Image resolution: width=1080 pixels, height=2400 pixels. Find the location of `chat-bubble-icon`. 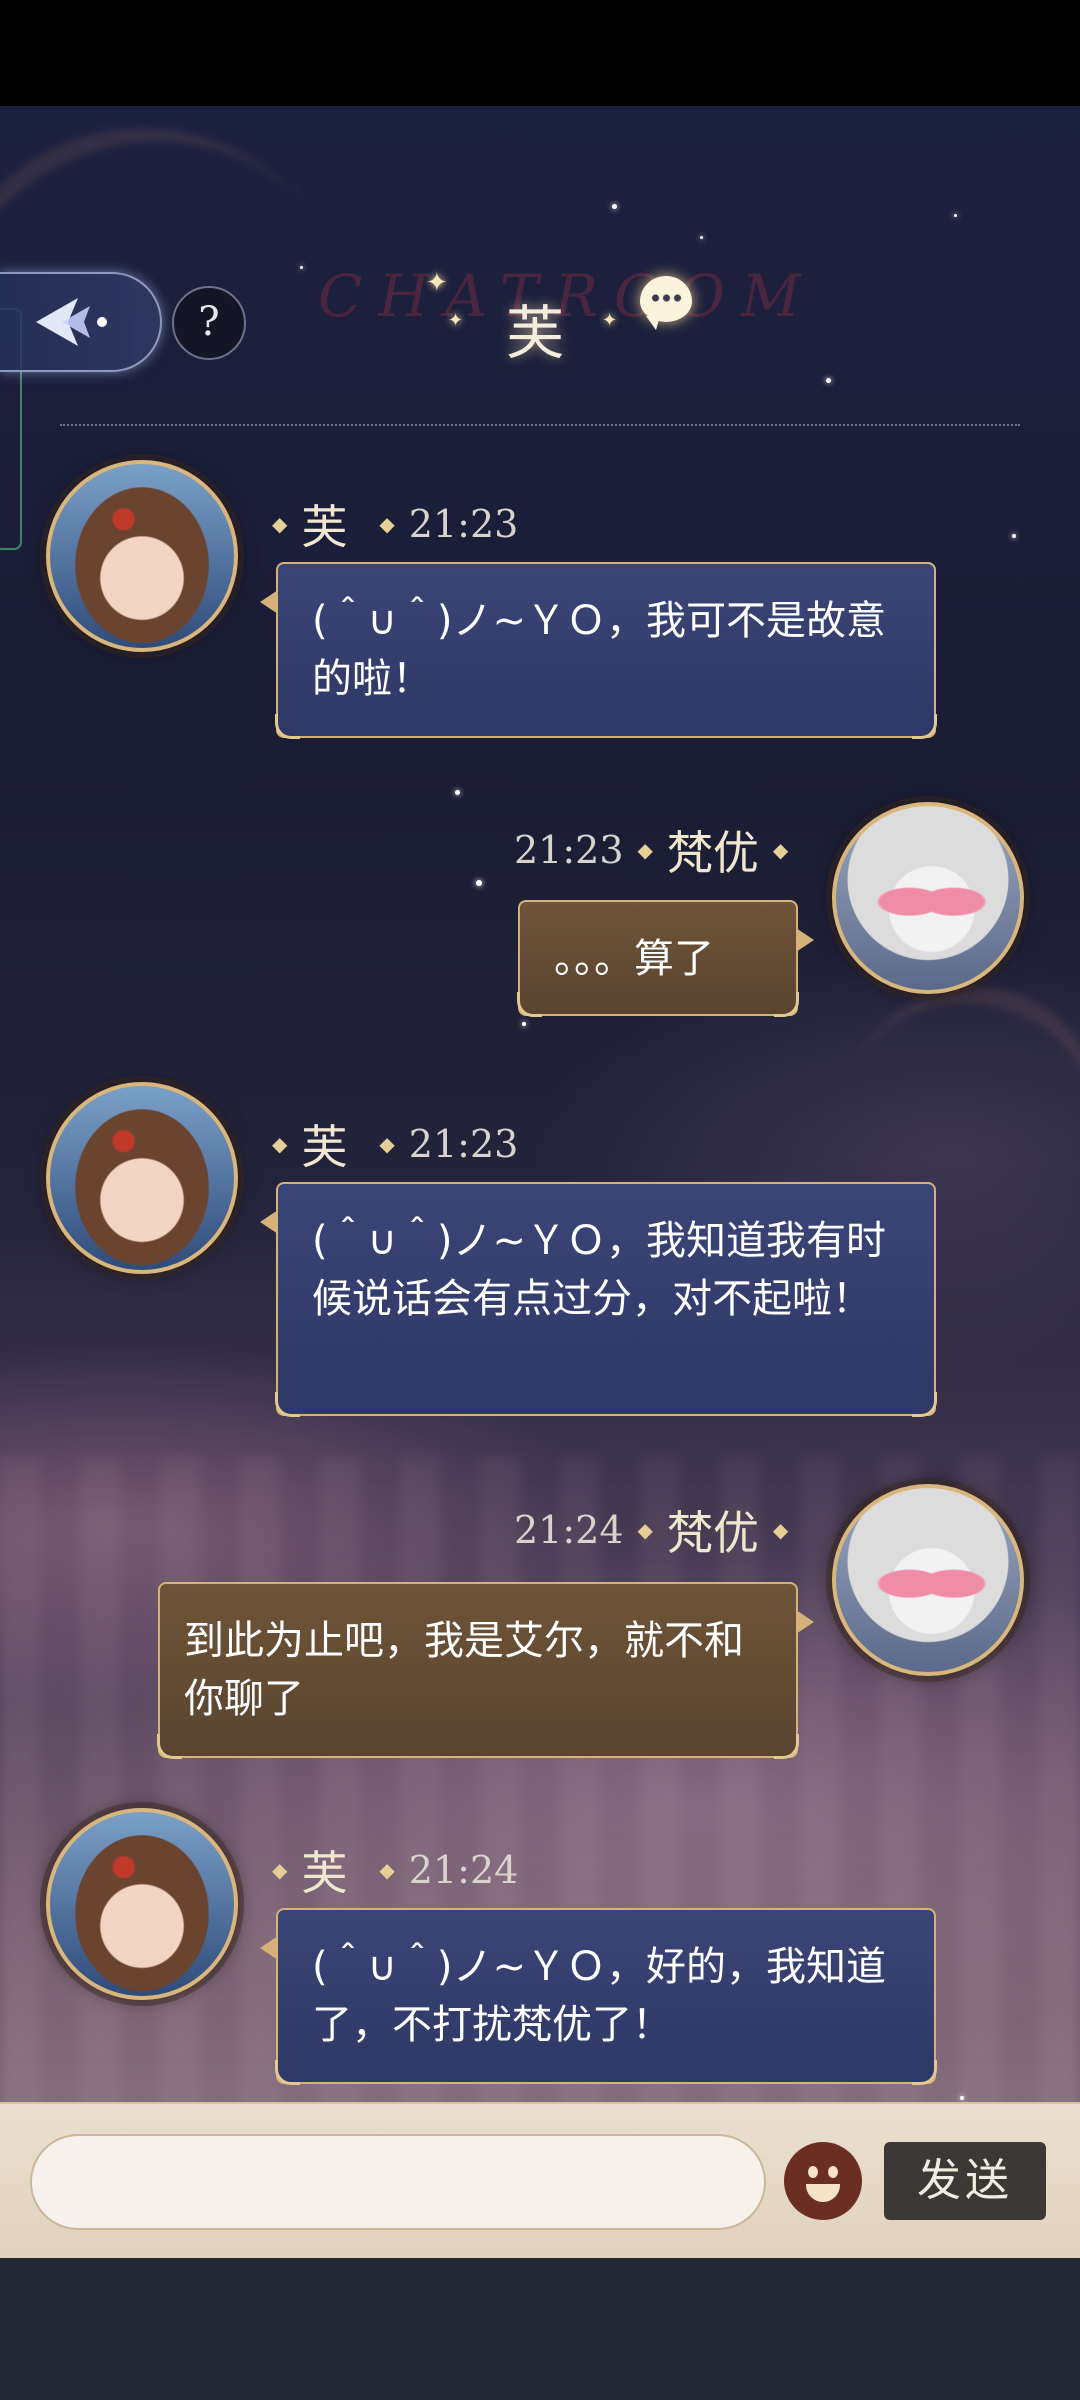

chat-bubble-icon is located at coordinates (666, 303).